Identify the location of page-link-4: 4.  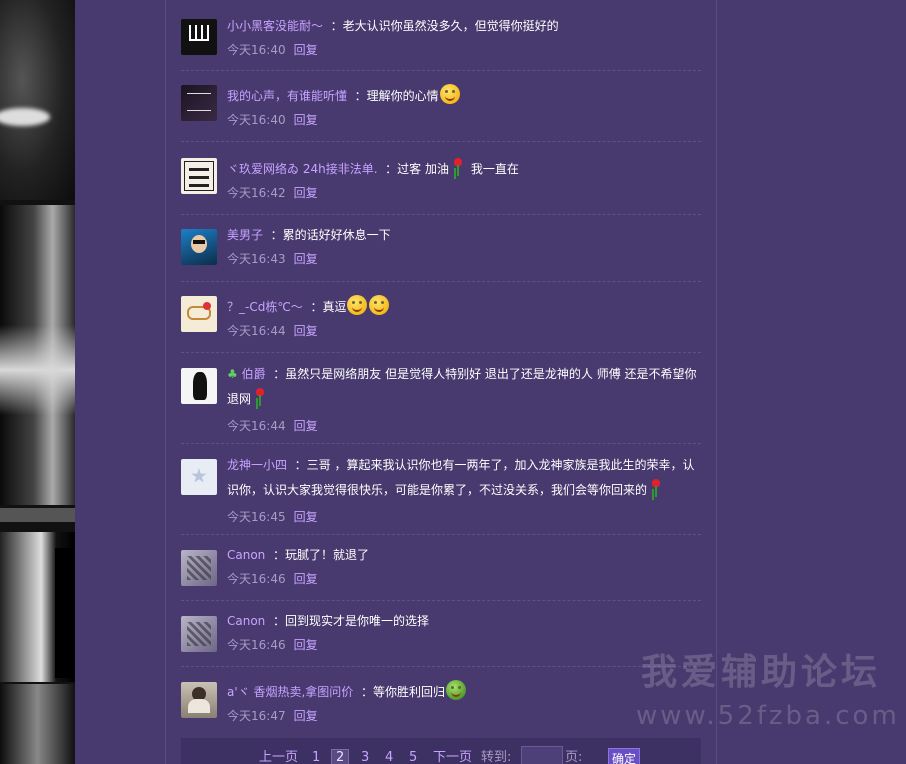
(389, 757).